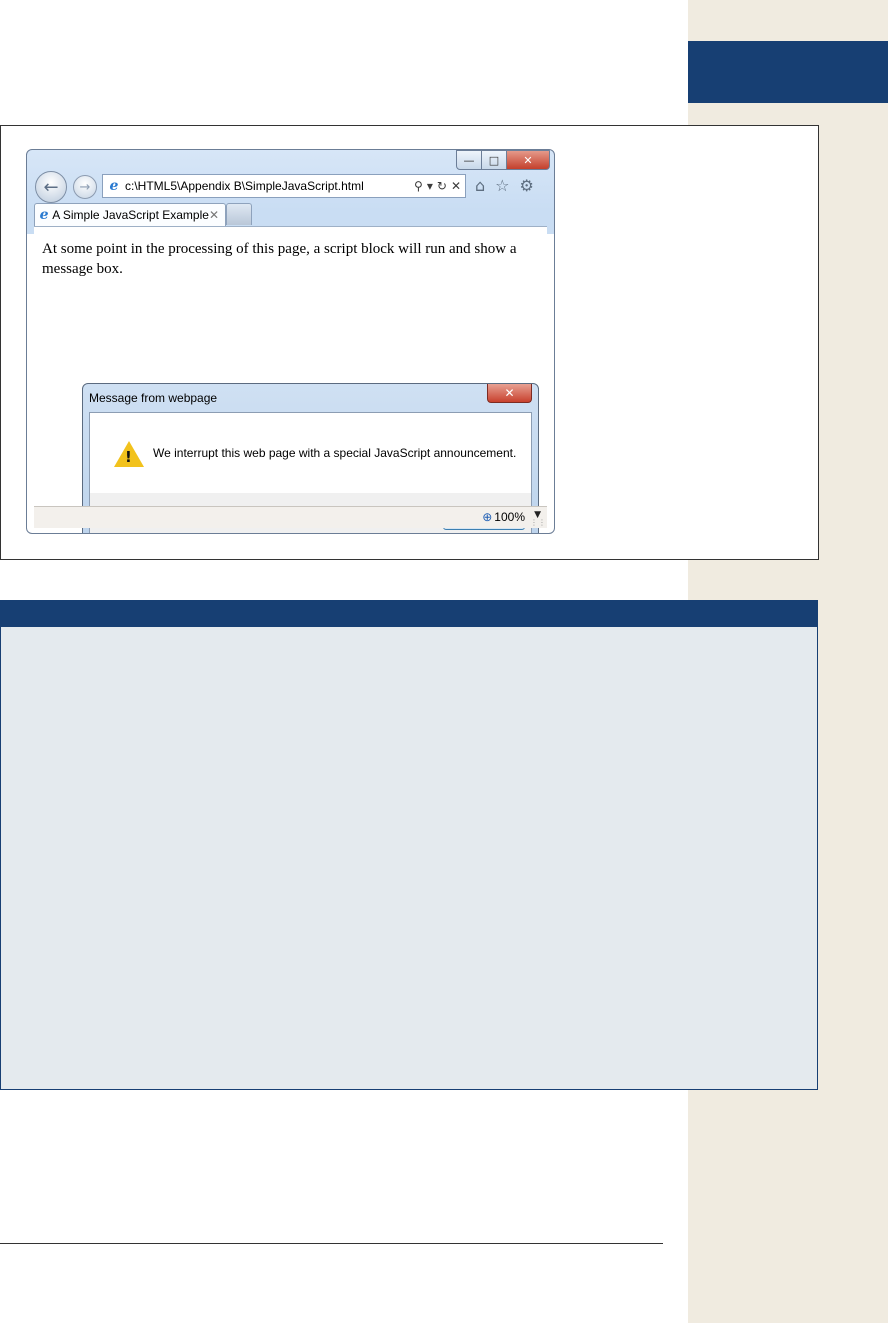 Image resolution: width=888 pixels, height=1323 pixels. Describe the element at coordinates (528, 160) in the screenshot. I see `window-close-button: ✕` at that location.